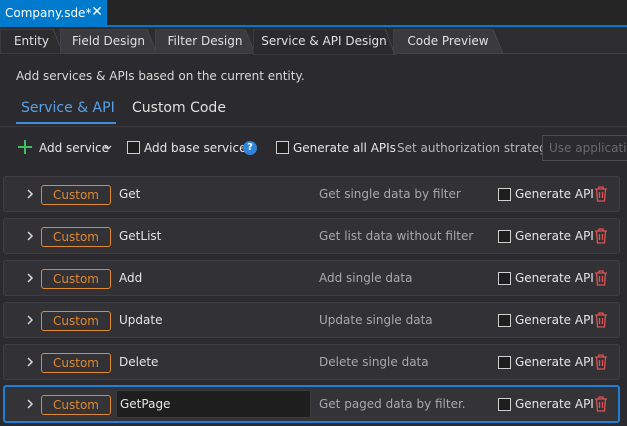 The width and height of the screenshot is (627, 426). I want to click on tab-entity: Entity, so click(31, 41).